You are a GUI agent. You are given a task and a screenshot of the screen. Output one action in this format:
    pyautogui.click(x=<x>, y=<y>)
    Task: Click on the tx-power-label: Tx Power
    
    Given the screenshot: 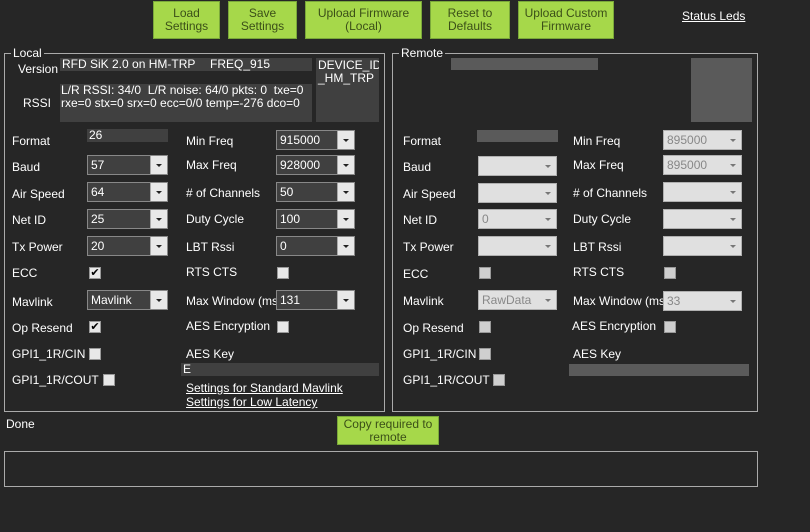 What is the action you would take?
    pyautogui.click(x=37, y=247)
    